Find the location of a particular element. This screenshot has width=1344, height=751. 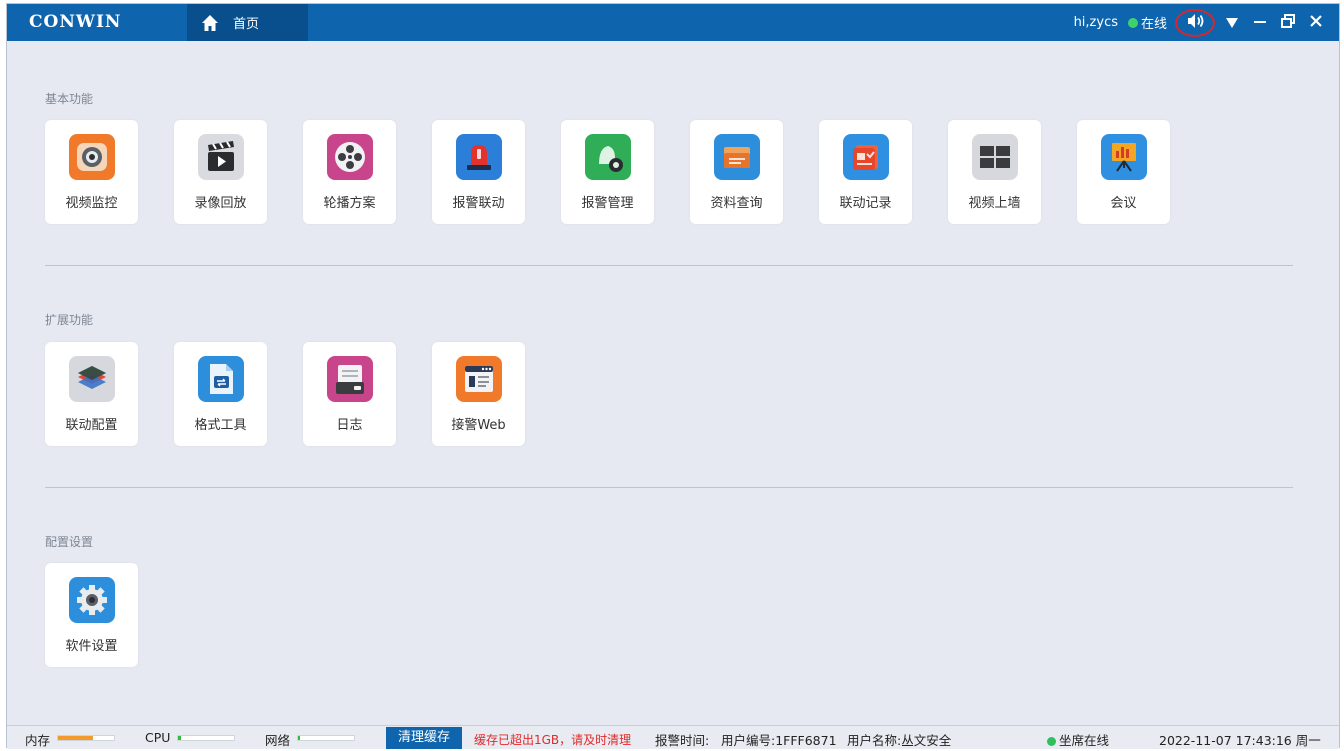

highlight-circle is located at coordinates (1195, 22).